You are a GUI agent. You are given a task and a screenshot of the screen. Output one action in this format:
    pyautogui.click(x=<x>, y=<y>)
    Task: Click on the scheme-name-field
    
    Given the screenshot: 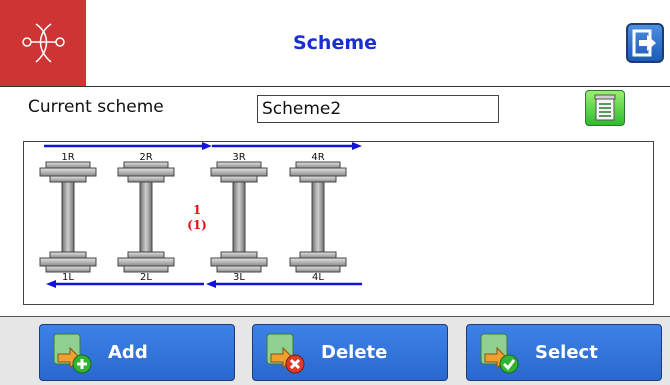 What is the action you would take?
    pyautogui.click(x=378, y=109)
    